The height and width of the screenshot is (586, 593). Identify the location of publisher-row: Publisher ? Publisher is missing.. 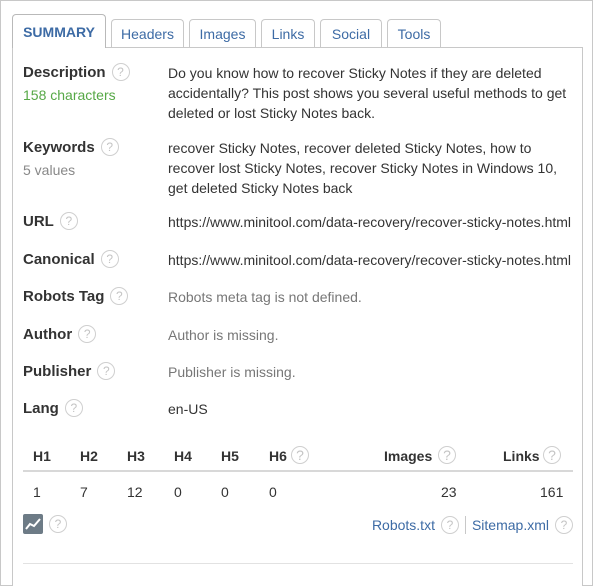
(298, 374).